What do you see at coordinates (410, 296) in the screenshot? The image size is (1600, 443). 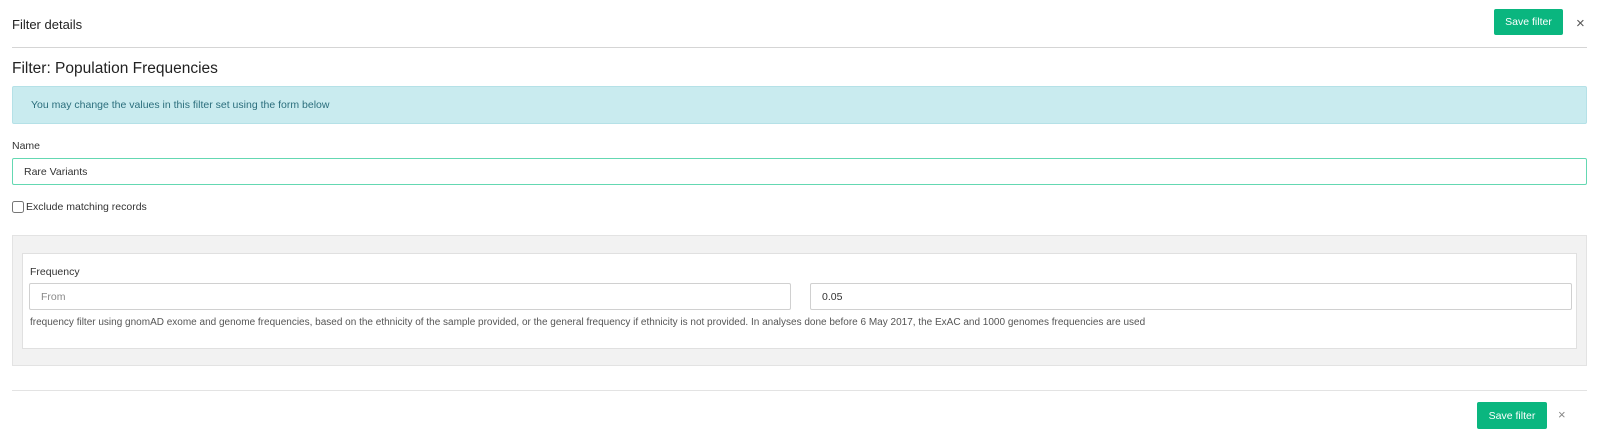 I see `frequency-from-input` at bounding box center [410, 296].